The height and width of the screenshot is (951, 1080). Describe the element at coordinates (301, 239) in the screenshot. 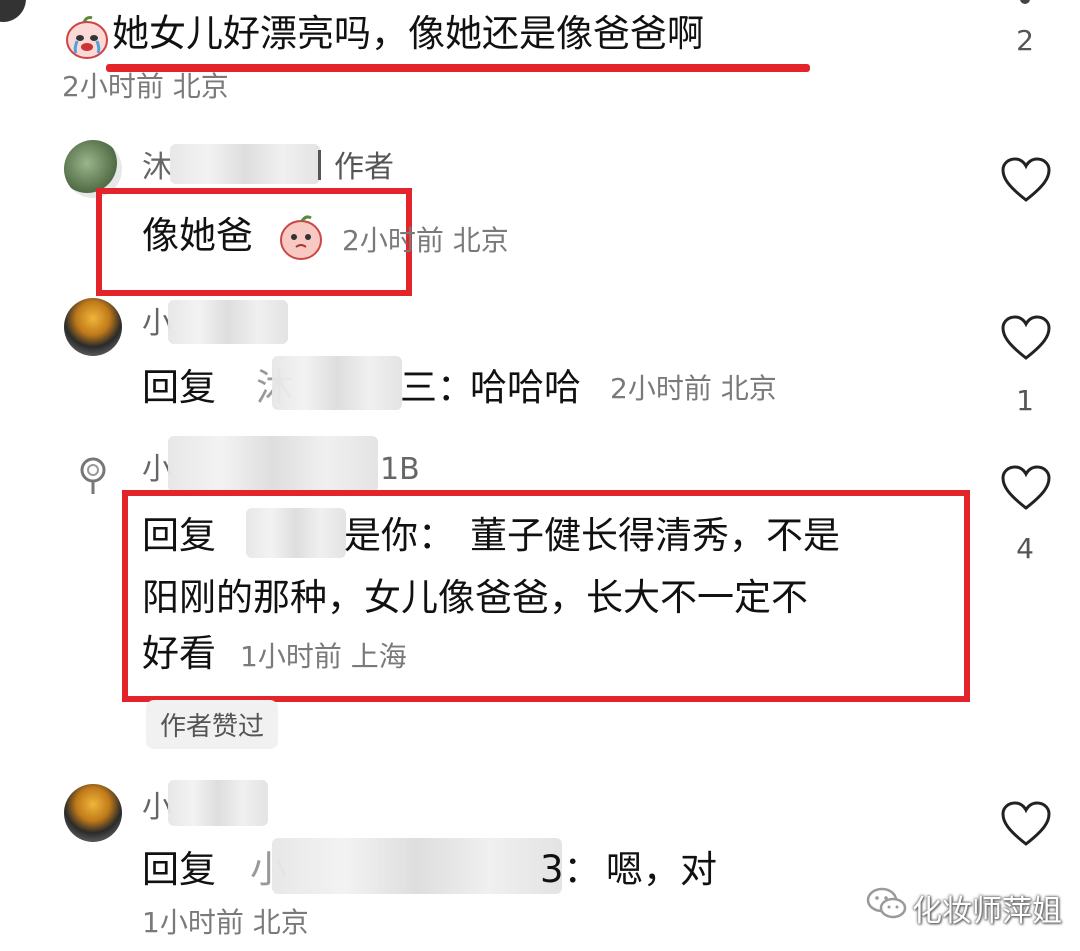

I see `peach-emoji-icon` at that location.